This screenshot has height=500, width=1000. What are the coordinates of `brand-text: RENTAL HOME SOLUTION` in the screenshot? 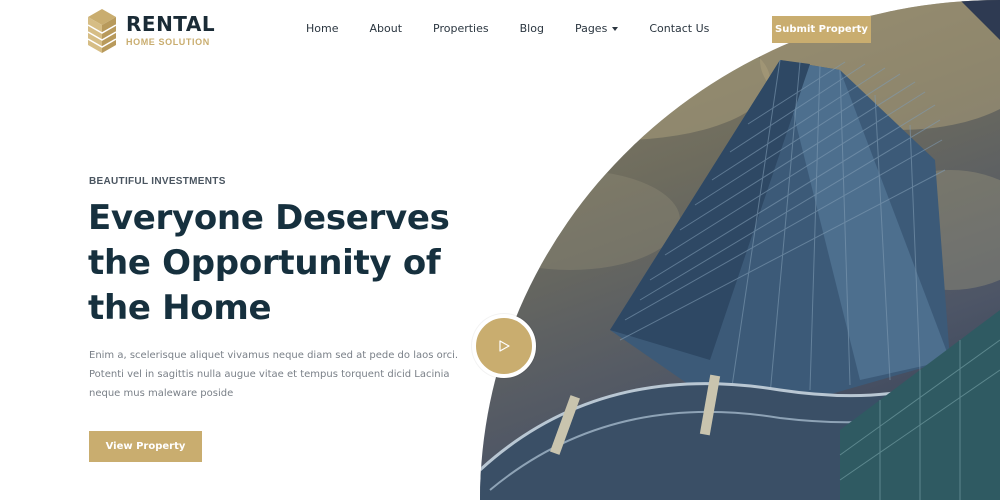 It's located at (170, 30).